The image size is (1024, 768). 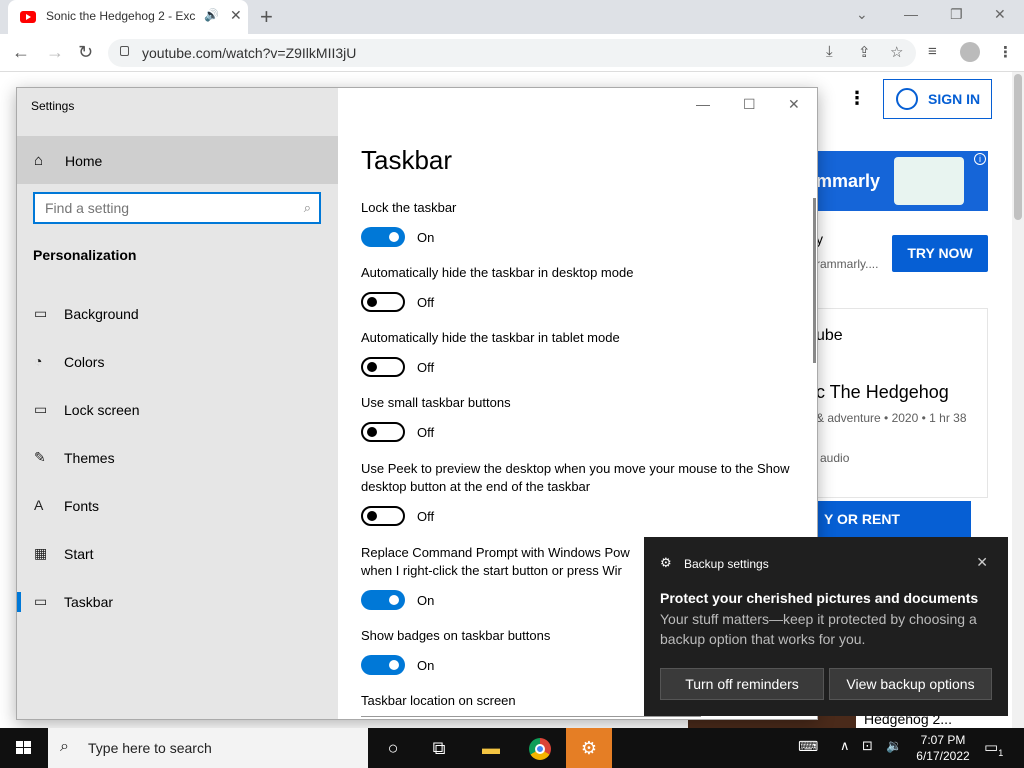 I want to click on network-icon: ⊡, so click(x=867, y=746).